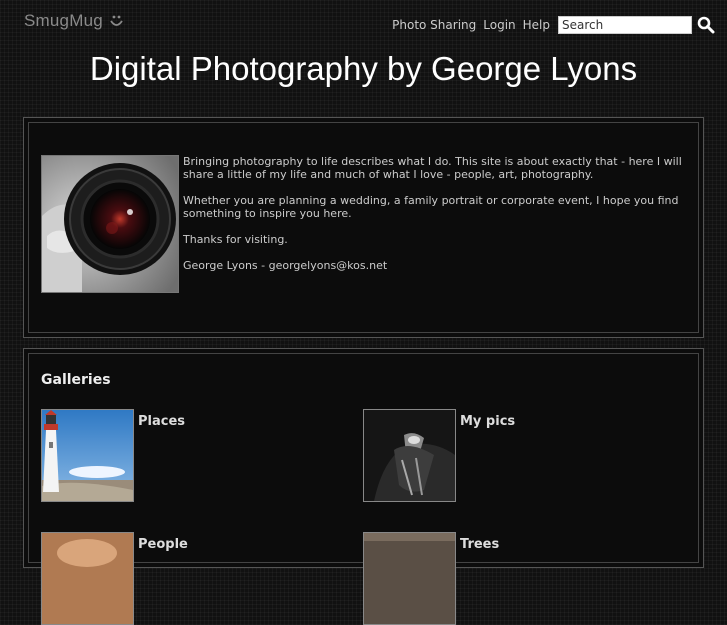  What do you see at coordinates (363, 68) in the screenshot?
I see `page-title: Digital Photography by George Lyons` at bounding box center [363, 68].